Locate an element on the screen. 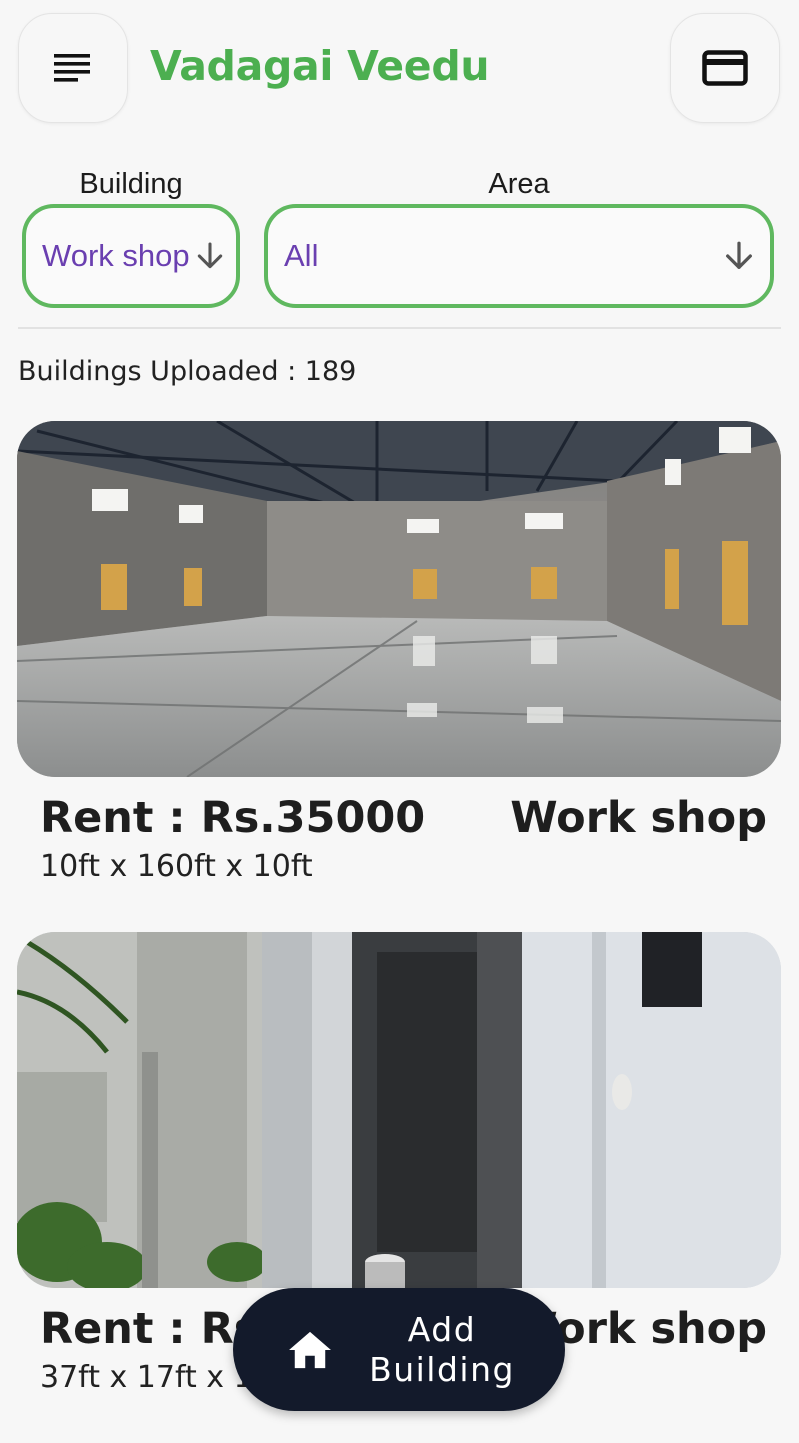 Image resolution: width=799 pixels, height=1443 pixels. add-building-label: Add Building is located at coordinates (442, 1350).